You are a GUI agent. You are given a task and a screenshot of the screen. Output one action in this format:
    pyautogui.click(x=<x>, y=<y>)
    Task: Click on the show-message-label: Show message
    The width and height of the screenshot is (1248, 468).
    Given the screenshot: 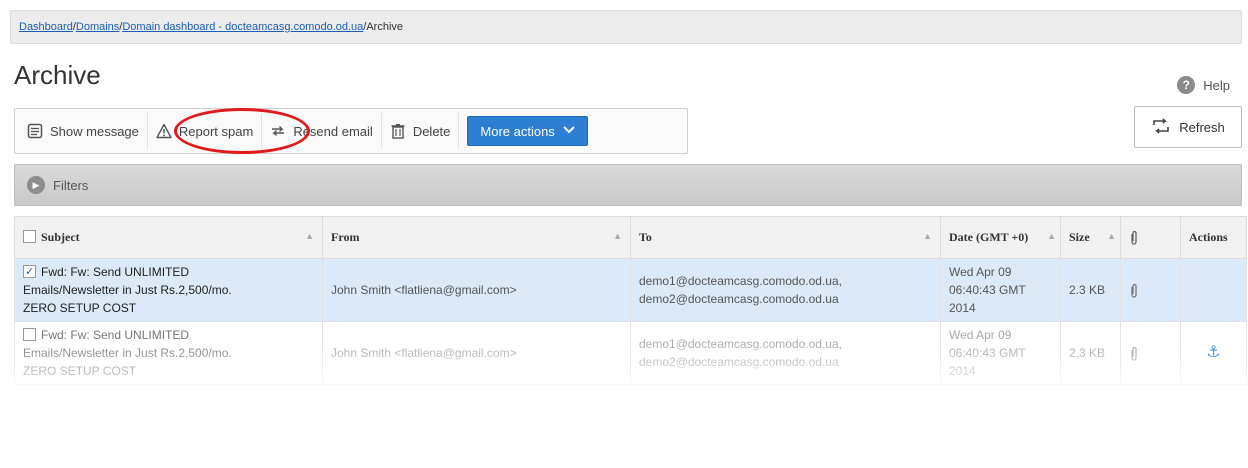 What is the action you would take?
    pyautogui.click(x=94, y=131)
    